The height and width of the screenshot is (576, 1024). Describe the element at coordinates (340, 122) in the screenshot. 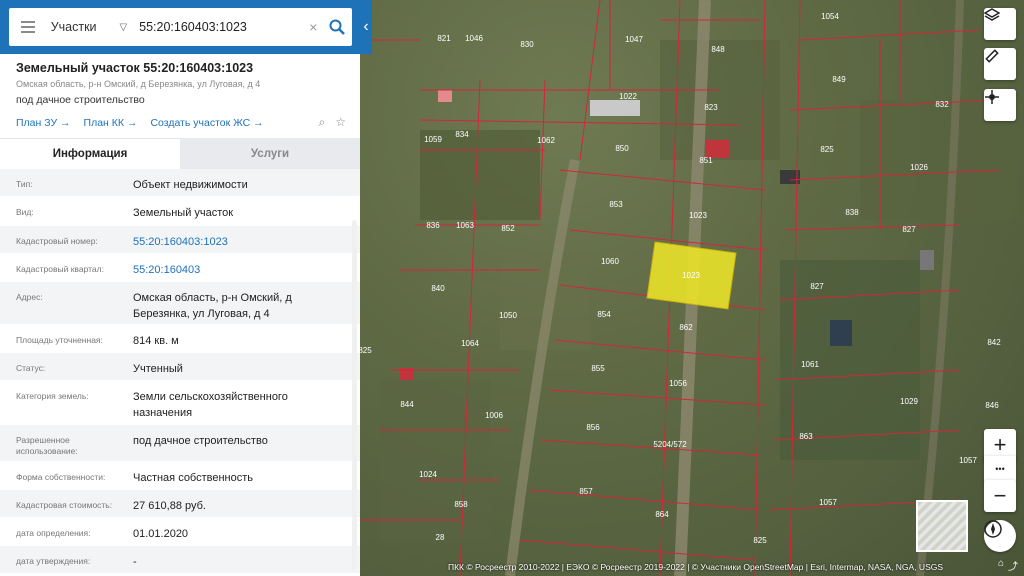

I see `star-icon: ☆` at that location.